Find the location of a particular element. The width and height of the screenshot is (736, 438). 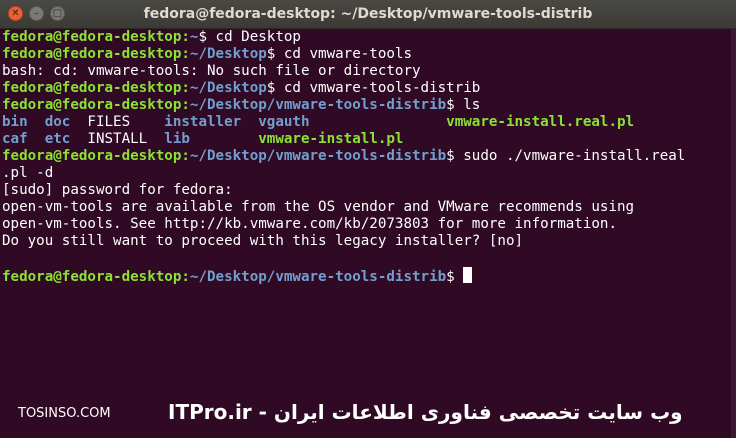

terminal-text-segment: vmware-install.pl is located at coordinates (331, 139).